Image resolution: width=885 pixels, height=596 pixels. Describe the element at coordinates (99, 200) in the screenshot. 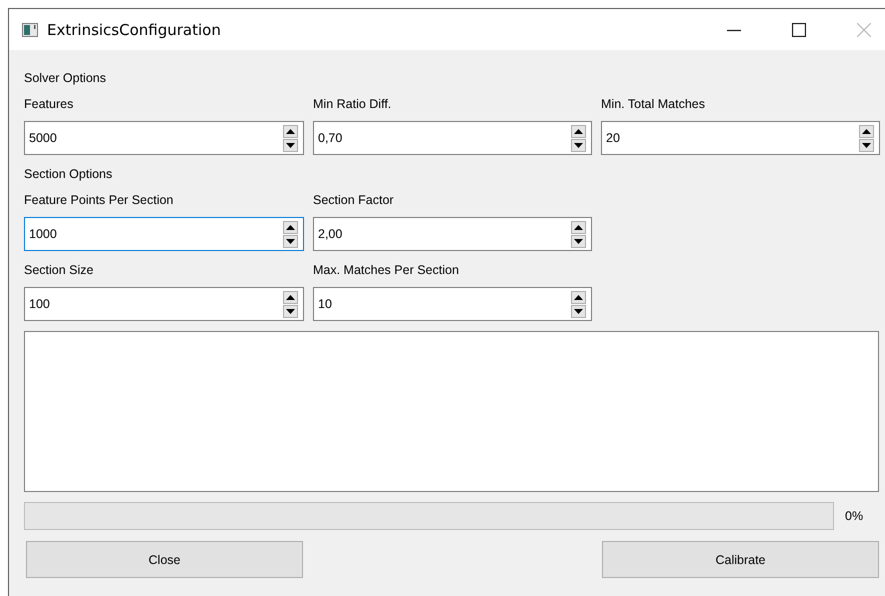

I see `field-label: Feature Points Per Section` at that location.